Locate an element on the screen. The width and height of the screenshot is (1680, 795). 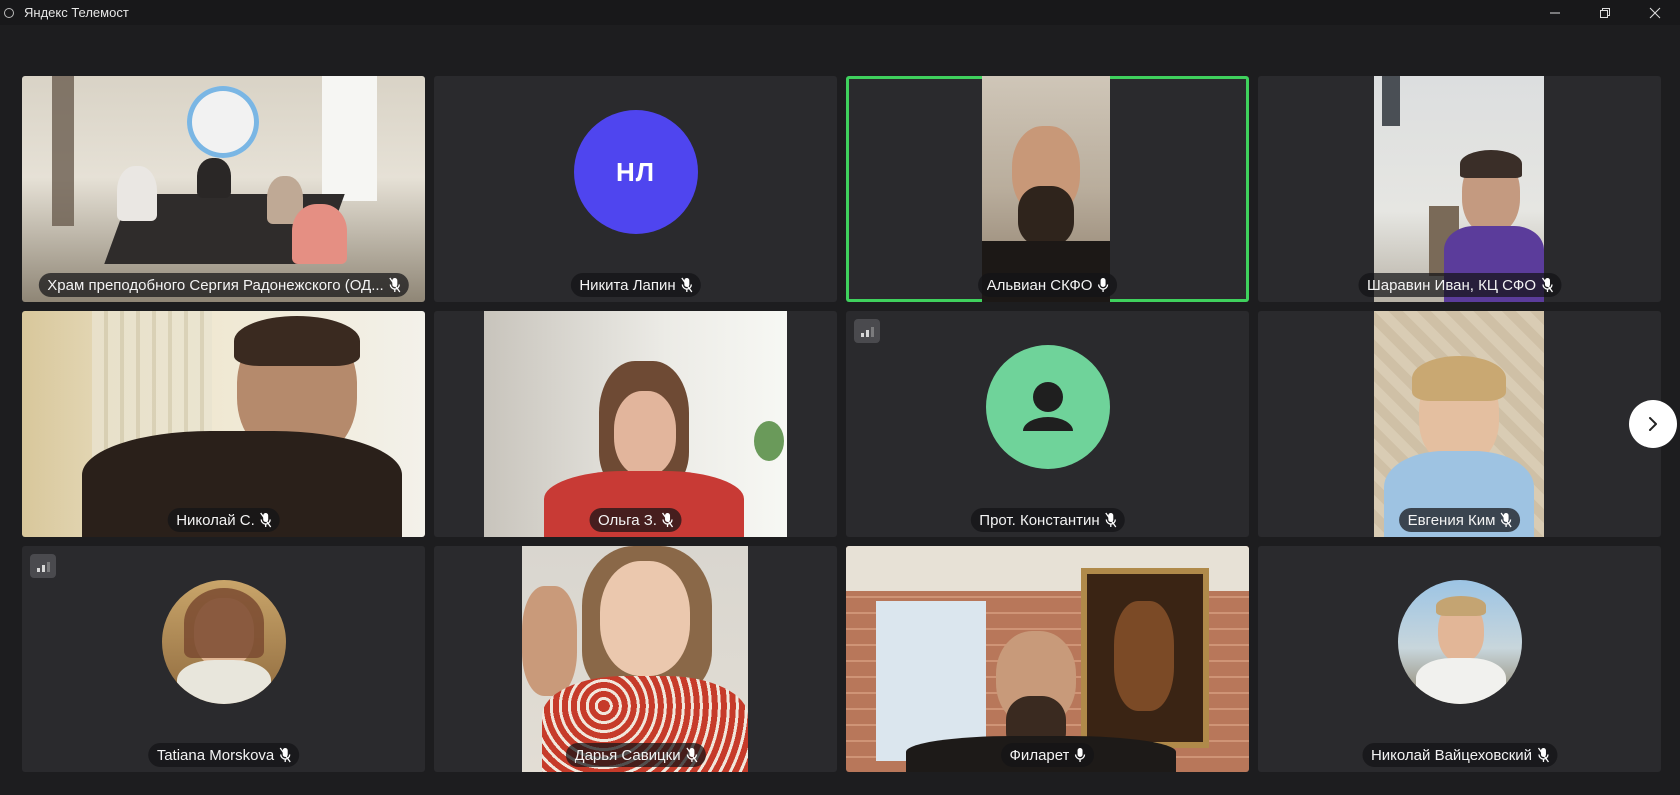
participant-tile: Николай Вайцеховский is located at coordinates (1459, 659).